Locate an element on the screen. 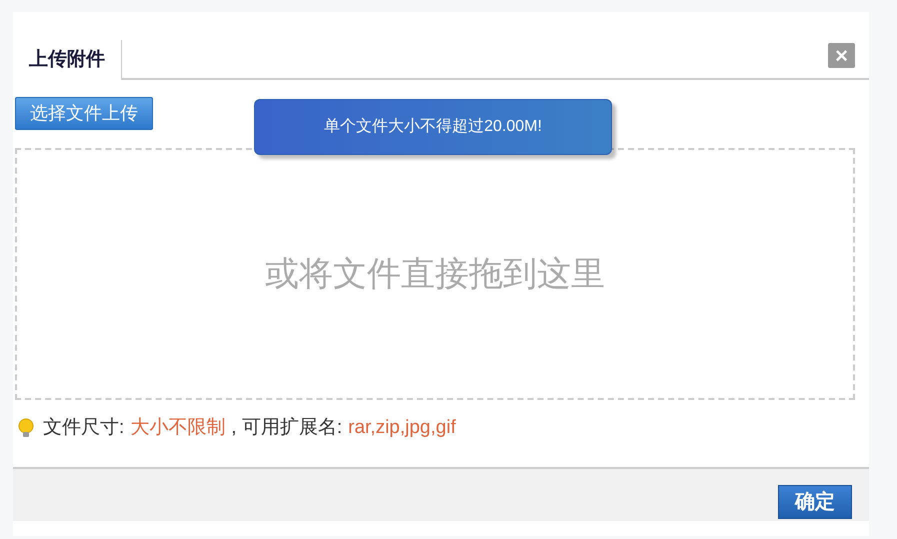 This screenshot has height=539, width=897. toast-message: 单个文件大小不得超过20.00M! is located at coordinates (433, 127).